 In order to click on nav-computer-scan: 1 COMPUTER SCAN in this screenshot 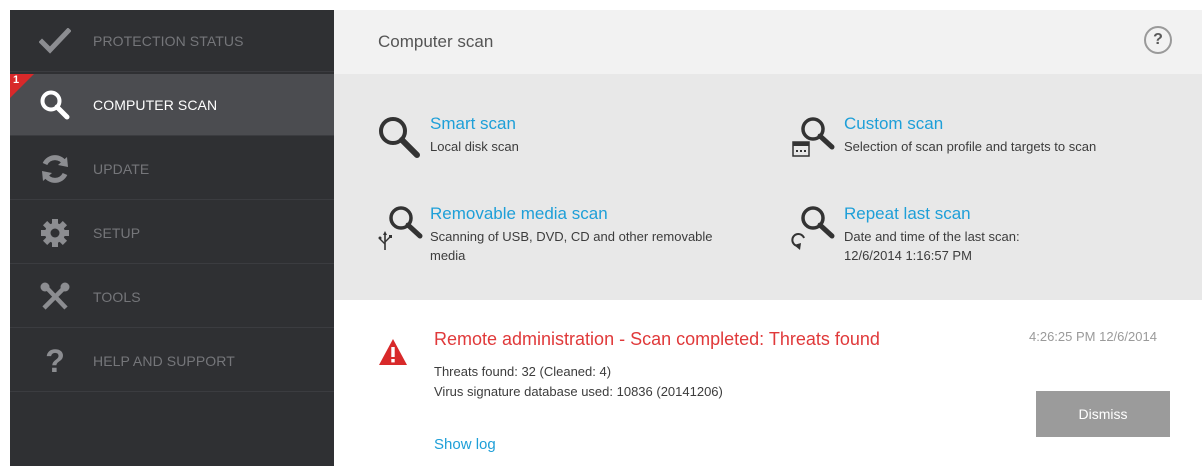, I will do `click(172, 105)`.